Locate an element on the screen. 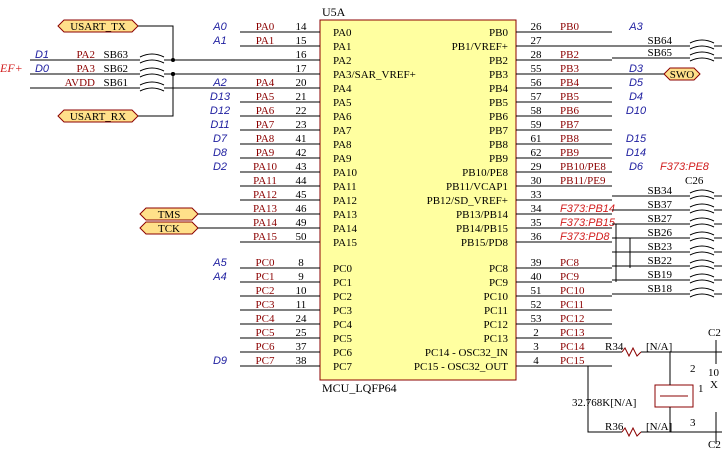  right-pin-number: 58 is located at coordinates (537, 111).